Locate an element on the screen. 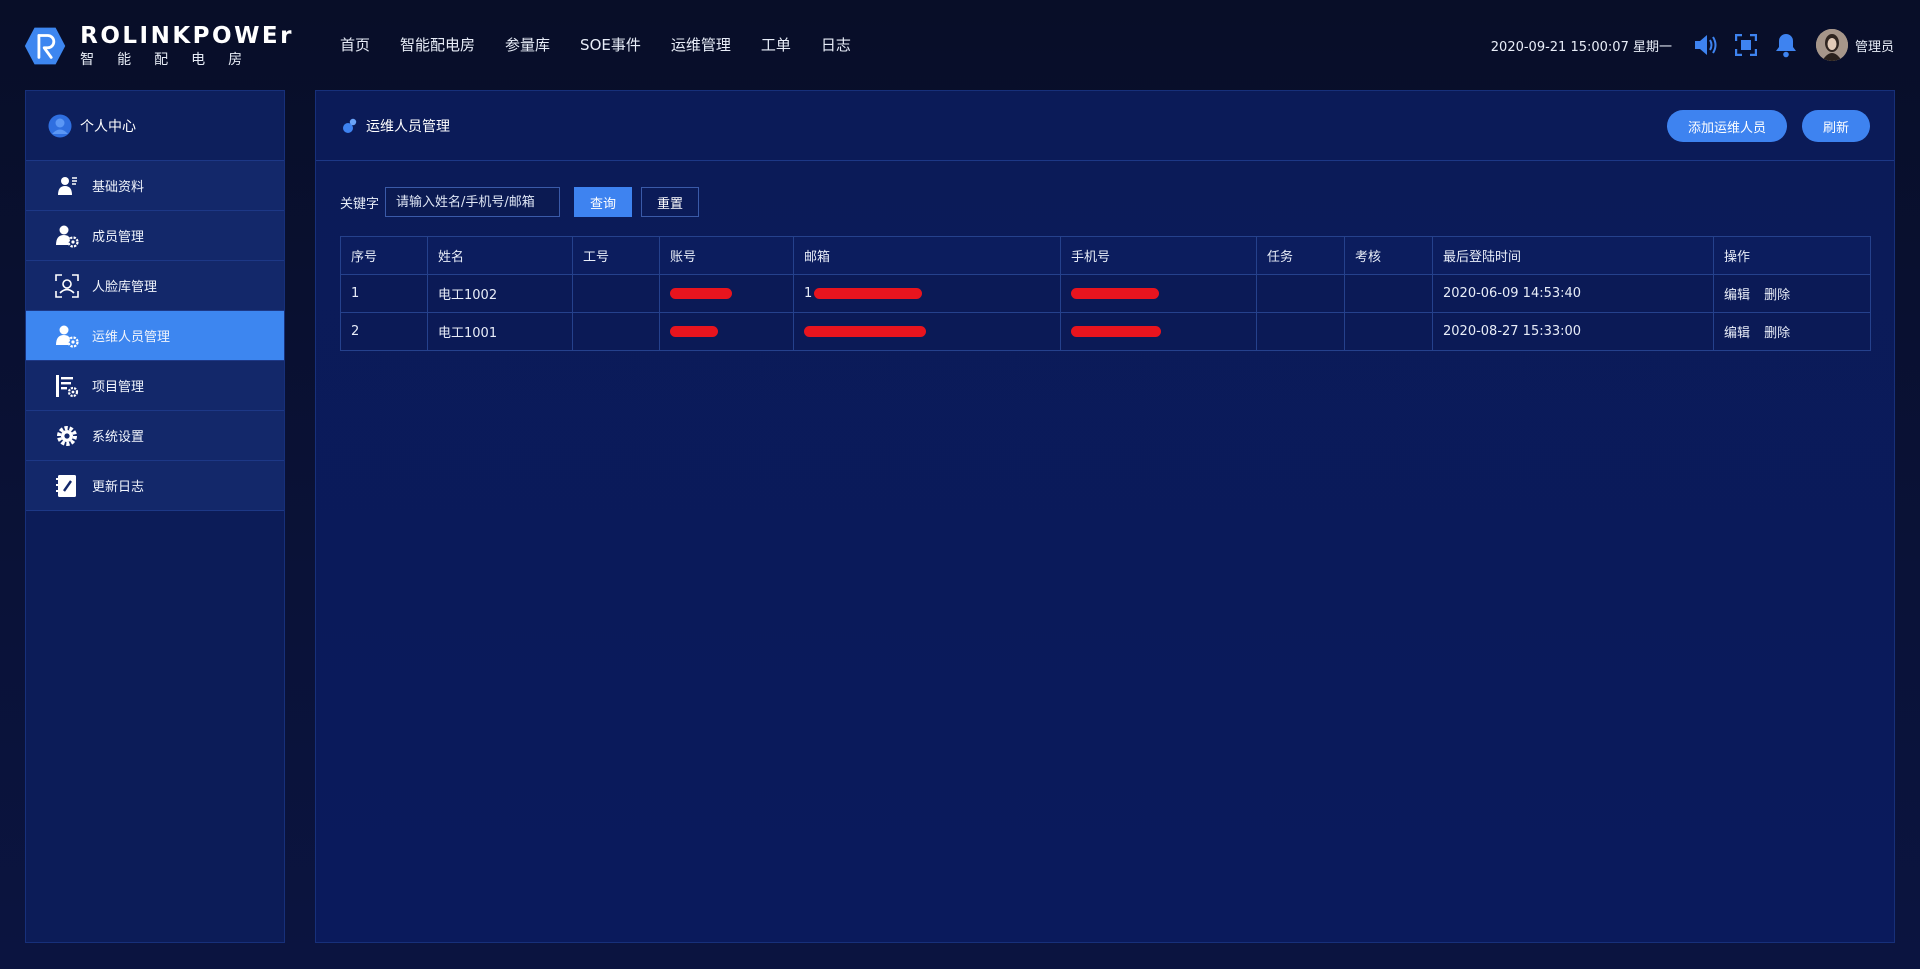 The width and height of the screenshot is (1920, 969). sidebar-item-basic-info: 基础资料 is located at coordinates (155, 186).